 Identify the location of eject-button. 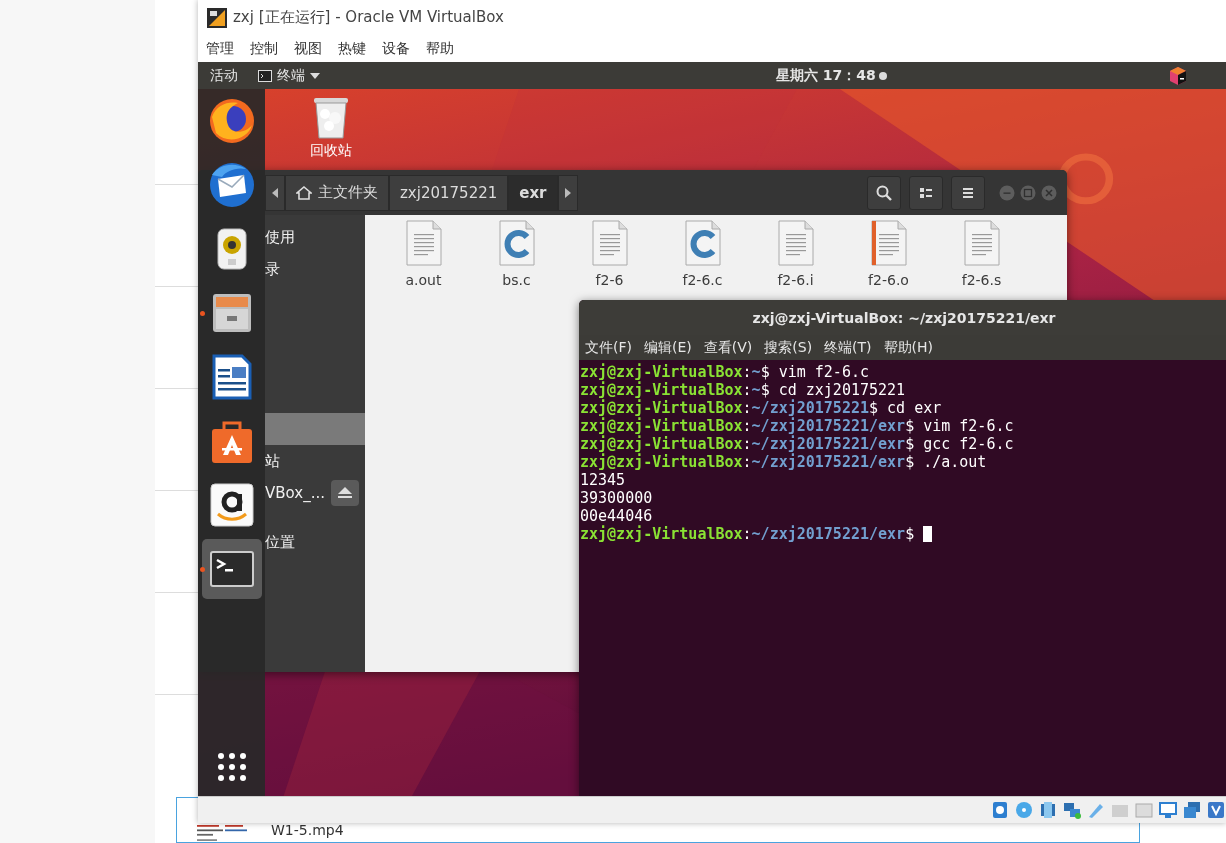
(345, 493).